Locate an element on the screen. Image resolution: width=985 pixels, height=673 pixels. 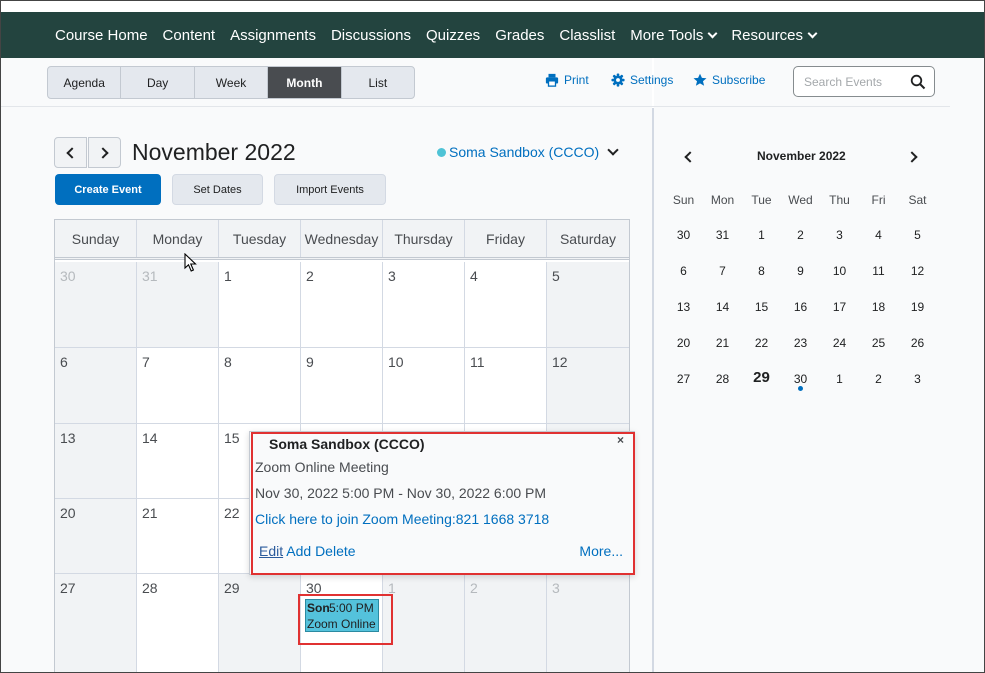
day-number: 20 is located at coordinates (68, 513).